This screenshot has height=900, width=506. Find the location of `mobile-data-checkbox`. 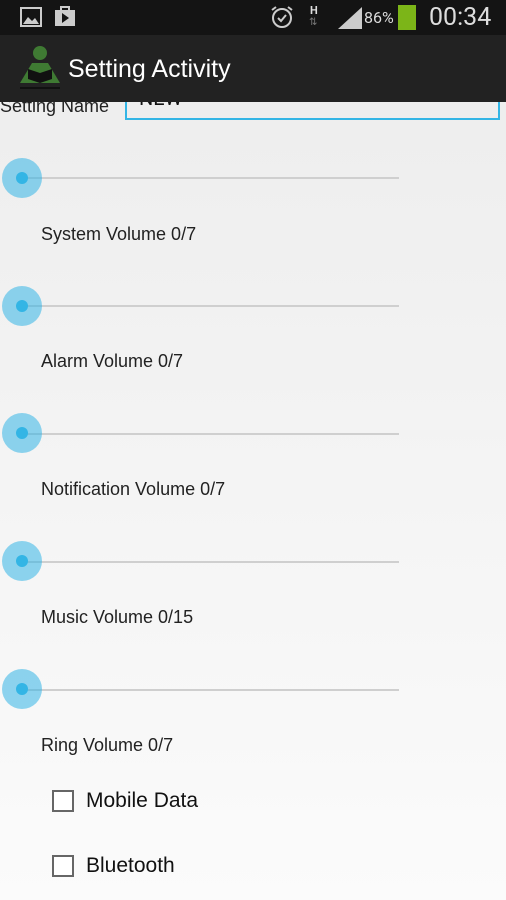

mobile-data-checkbox is located at coordinates (63, 801).